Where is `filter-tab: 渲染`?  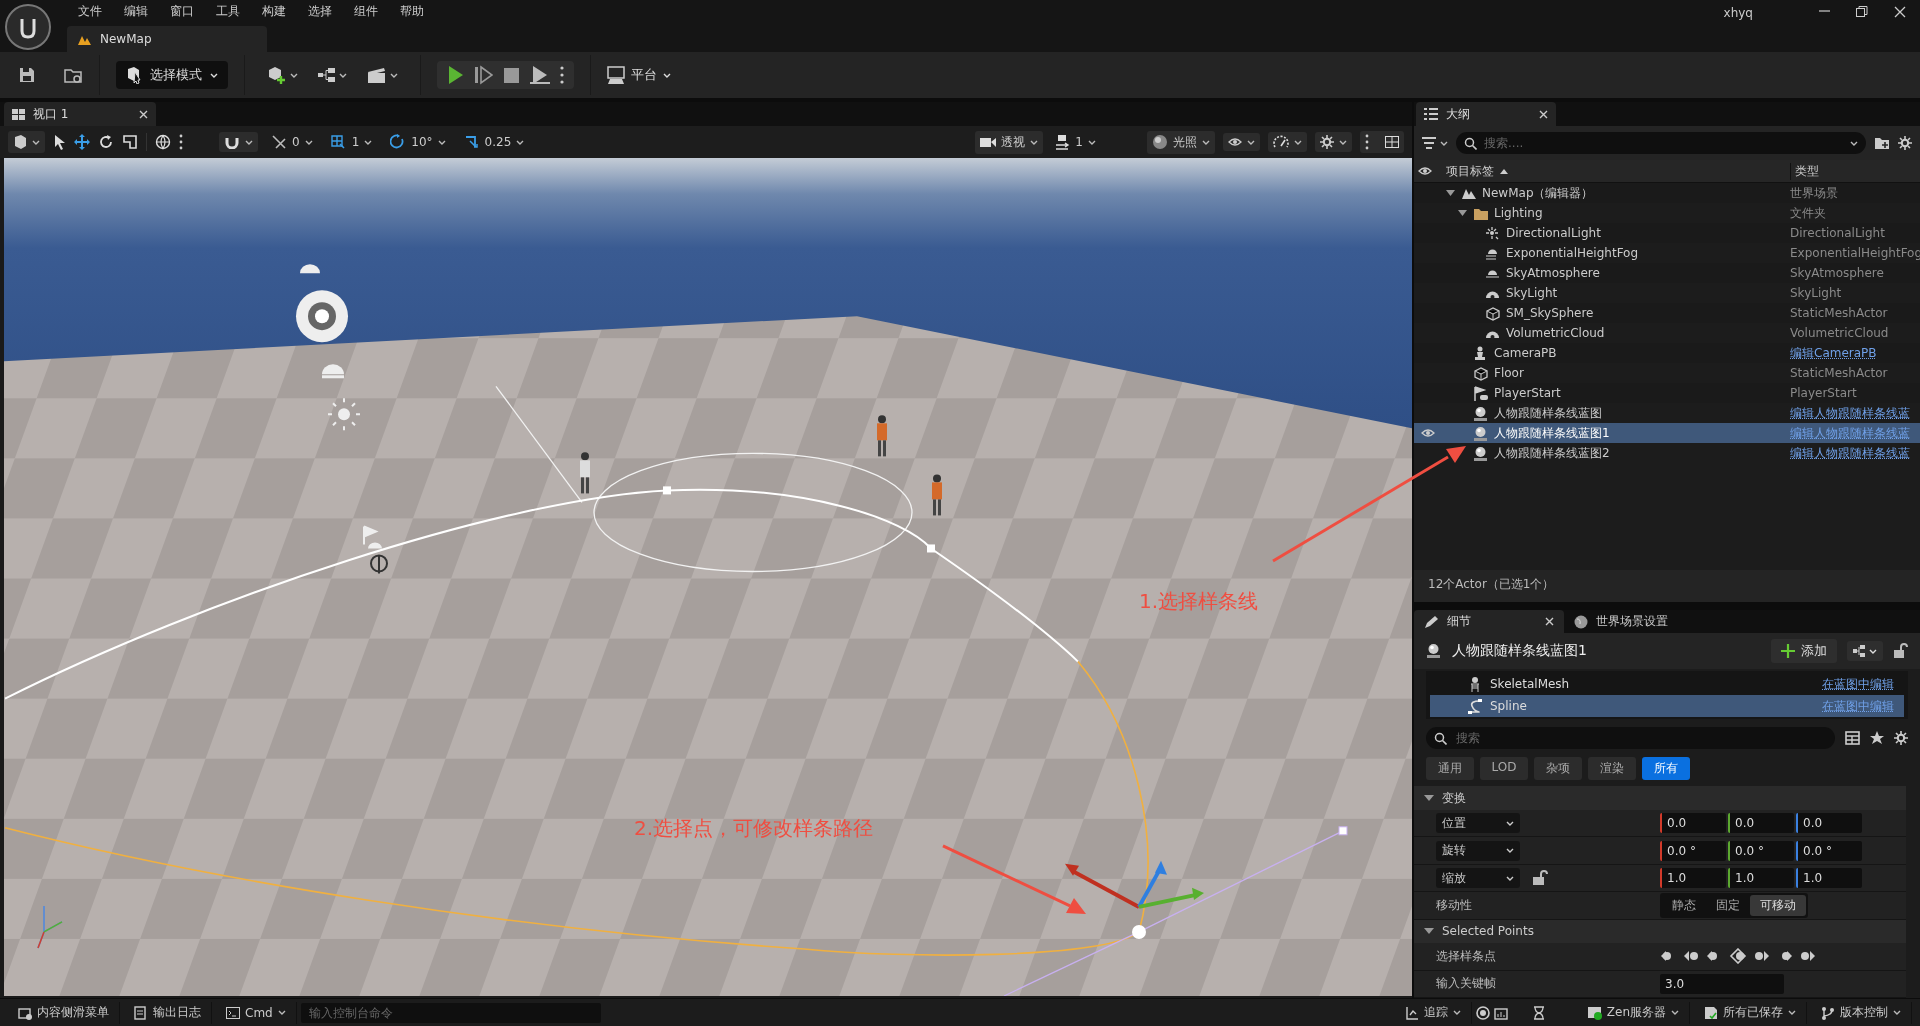
filter-tab: 渲染 is located at coordinates (1612, 769).